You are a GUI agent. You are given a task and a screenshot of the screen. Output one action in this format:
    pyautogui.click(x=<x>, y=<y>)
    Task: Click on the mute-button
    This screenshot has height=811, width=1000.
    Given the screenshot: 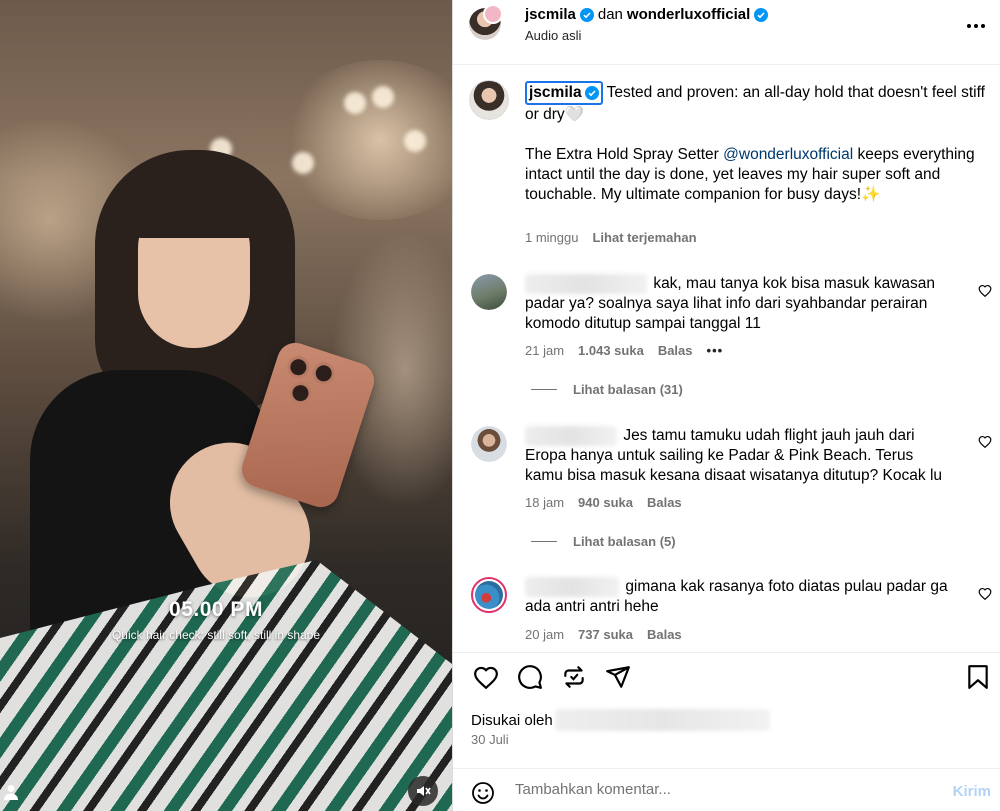 What is the action you would take?
    pyautogui.click(x=423, y=791)
    